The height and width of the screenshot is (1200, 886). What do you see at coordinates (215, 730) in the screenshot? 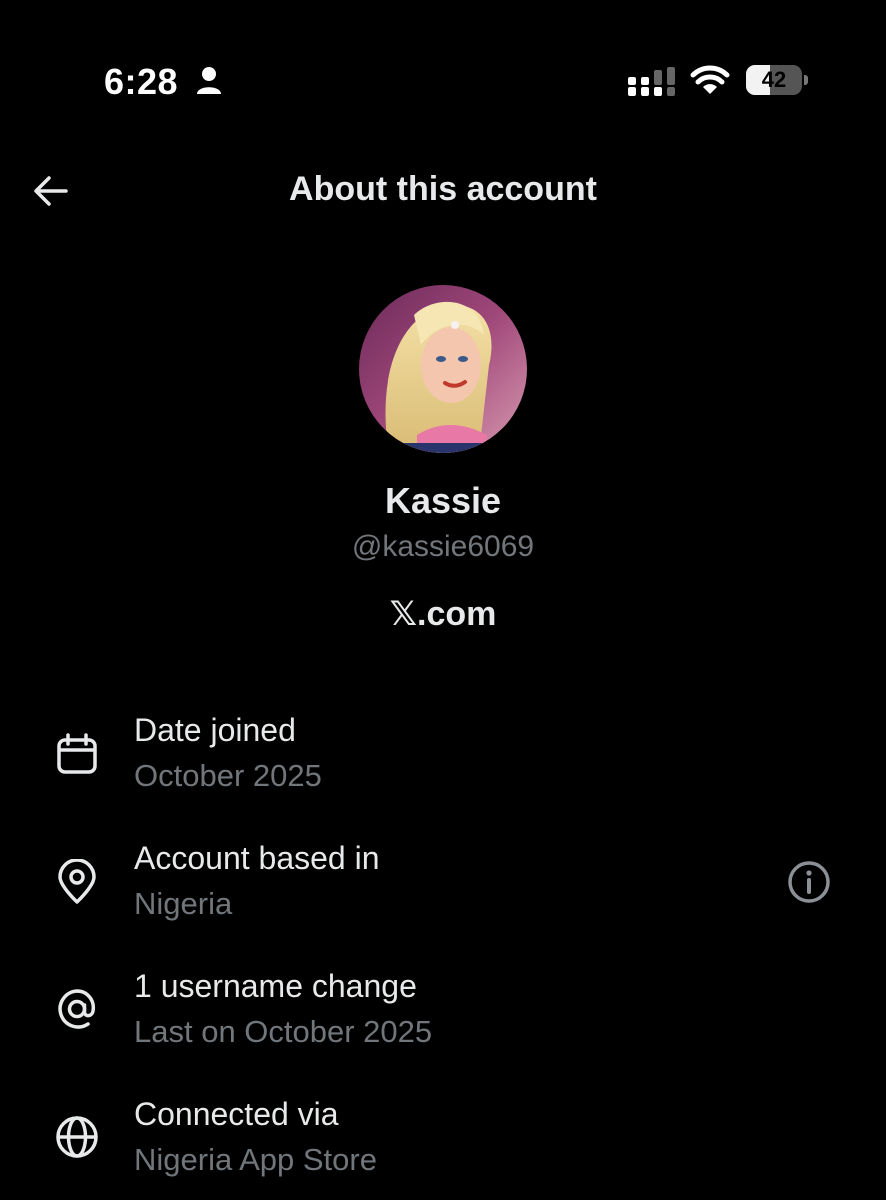
I see `date-joined-label: Date joined` at bounding box center [215, 730].